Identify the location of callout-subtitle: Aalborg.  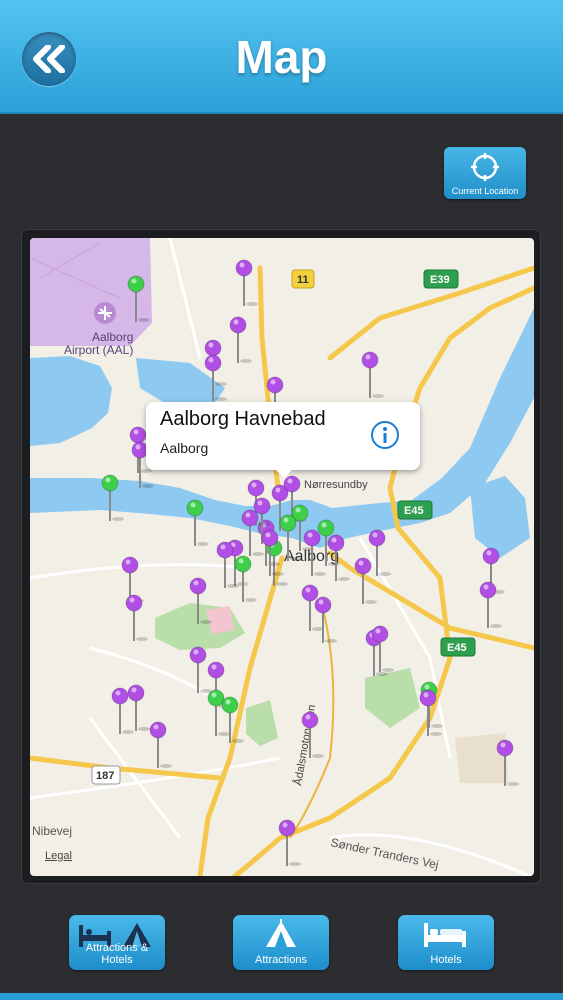
(184, 448).